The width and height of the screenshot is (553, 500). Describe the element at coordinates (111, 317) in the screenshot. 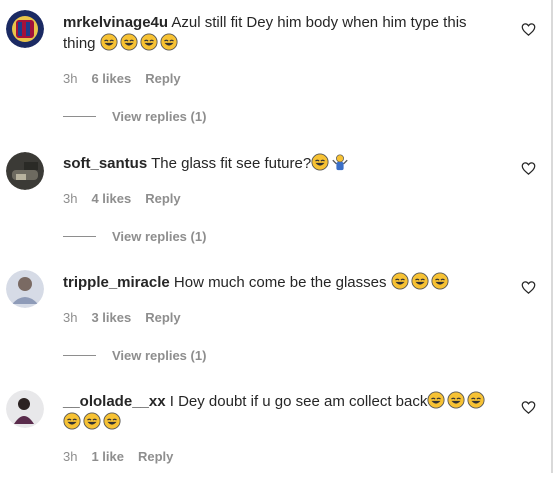

I see `likes-count: 3 likes` at that location.